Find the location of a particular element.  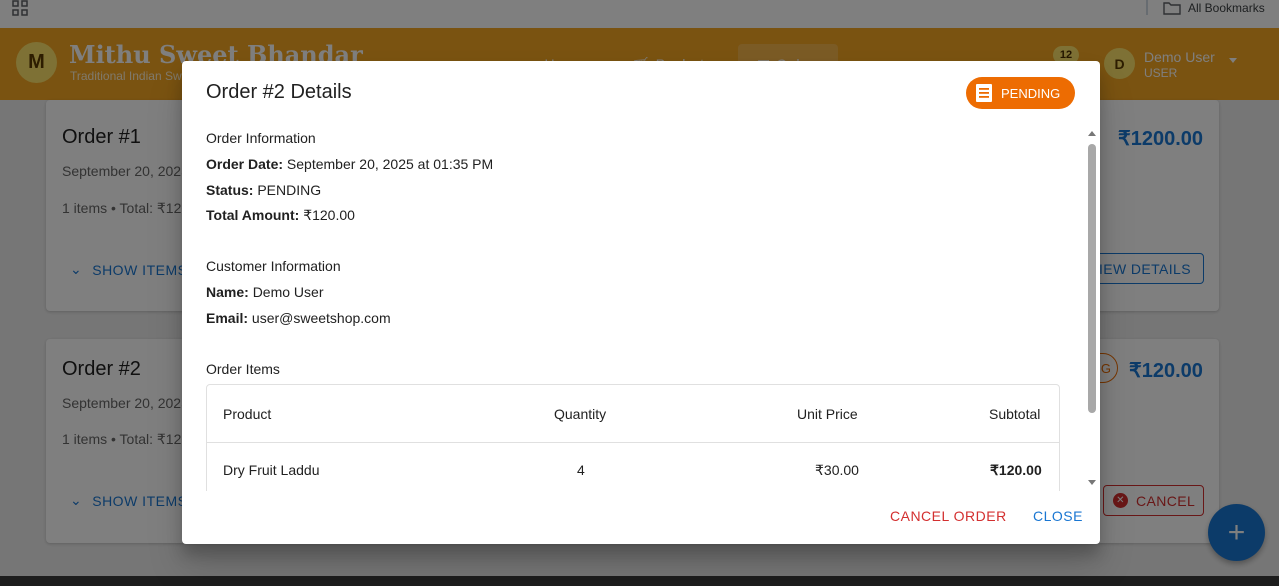

customer-email-label: Email: is located at coordinates (227, 318).